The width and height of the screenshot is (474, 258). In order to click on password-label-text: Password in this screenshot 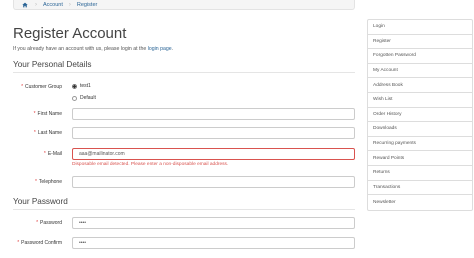, I will do `click(51, 223)`.